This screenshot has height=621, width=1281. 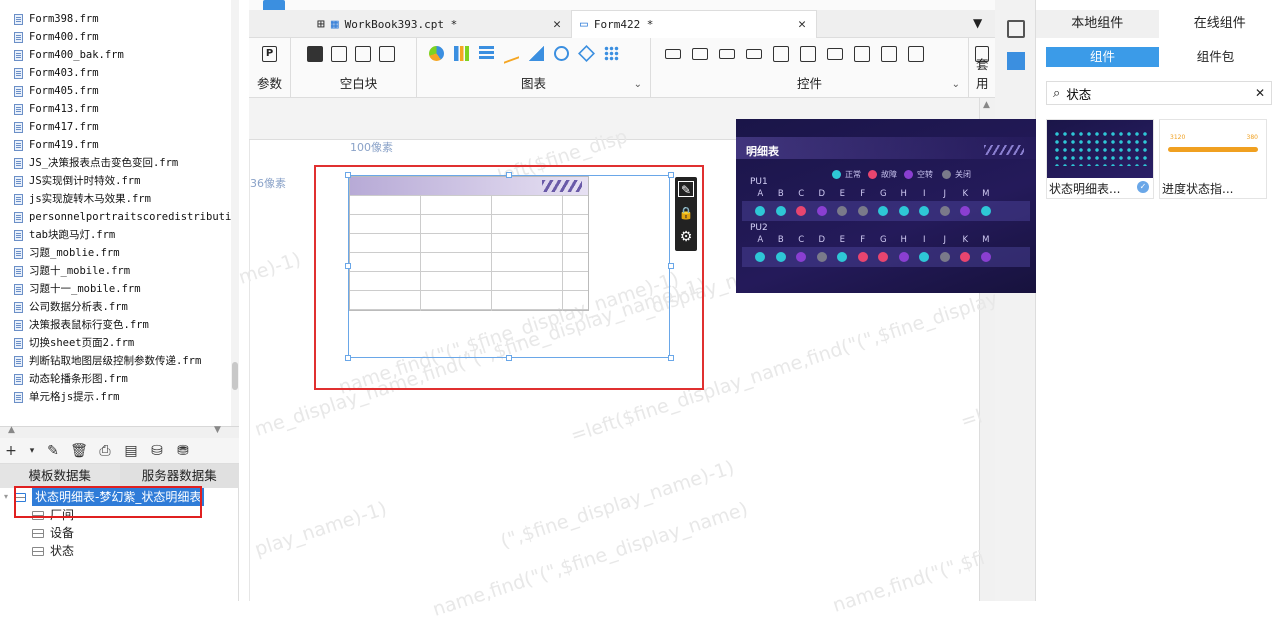 What do you see at coordinates (183, 451) in the screenshot?
I see `database-icon: ⛃` at bounding box center [183, 451].